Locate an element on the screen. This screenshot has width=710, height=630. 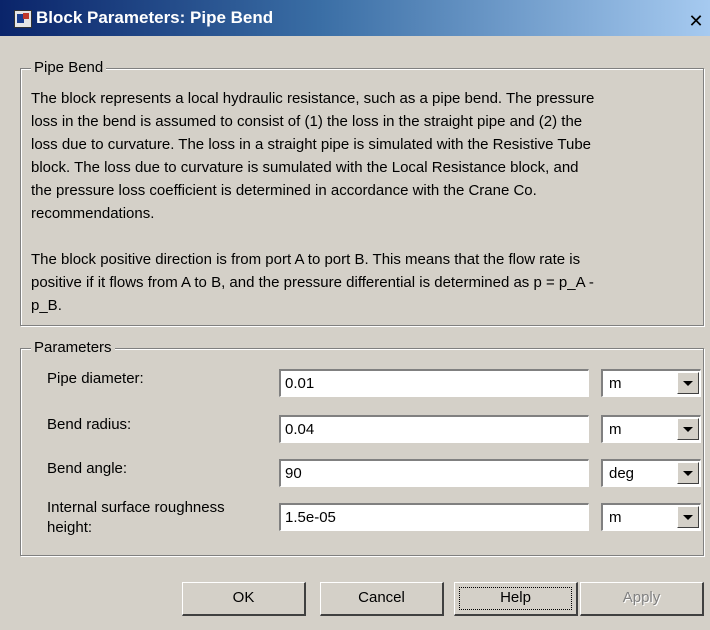
help-button: Help is located at coordinates (516, 599).